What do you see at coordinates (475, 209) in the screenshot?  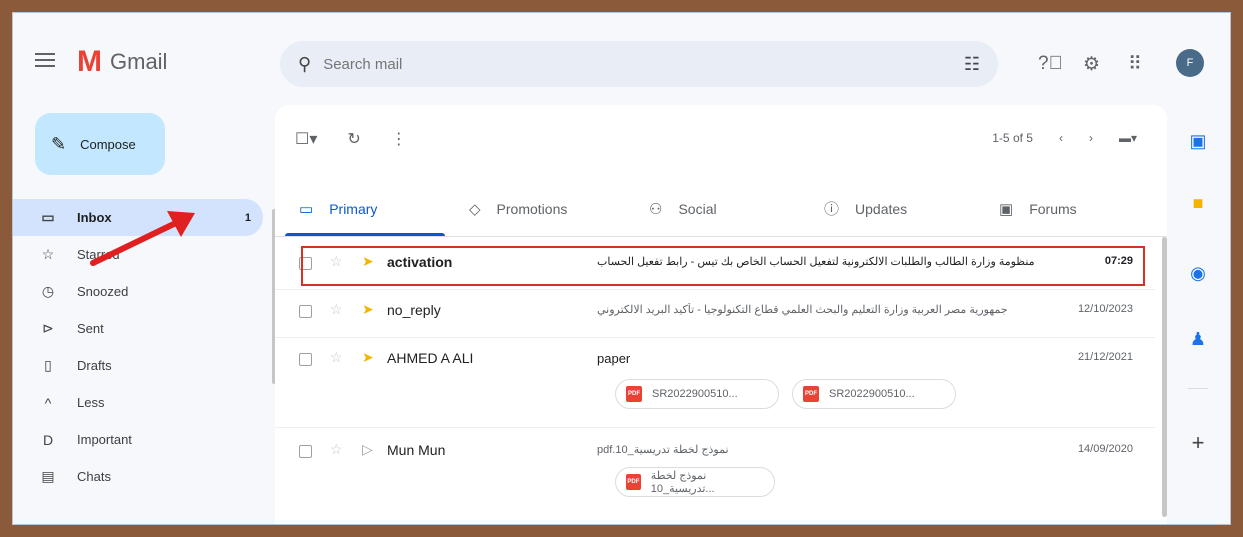 I see `tag-icon: ◇` at bounding box center [475, 209].